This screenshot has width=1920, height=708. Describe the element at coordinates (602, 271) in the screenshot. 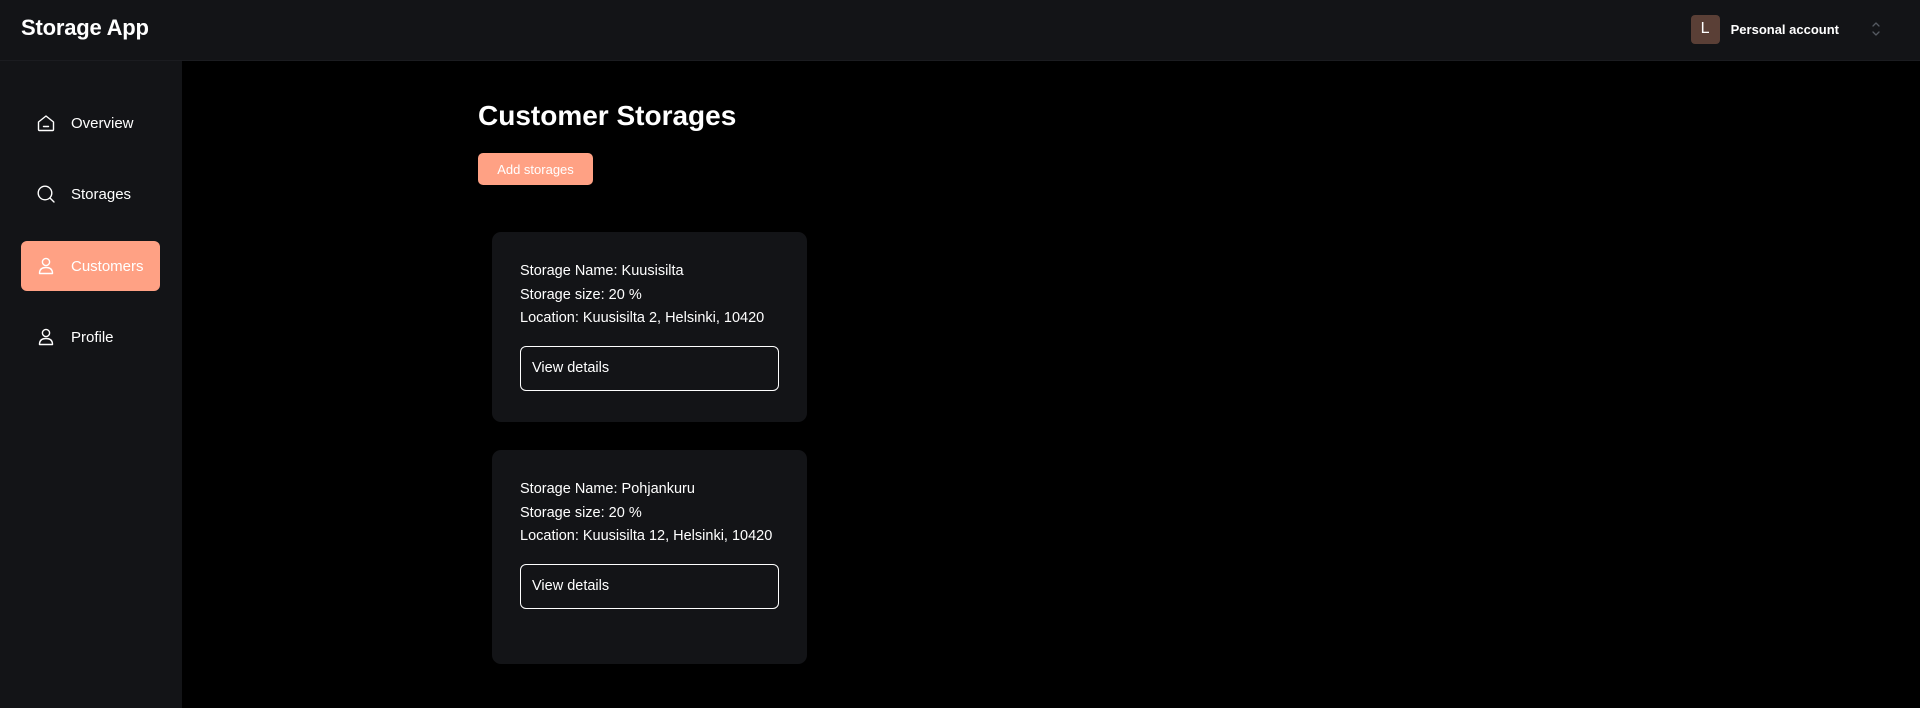

I see `storage-name: Storage Name: Kuusisilta` at that location.